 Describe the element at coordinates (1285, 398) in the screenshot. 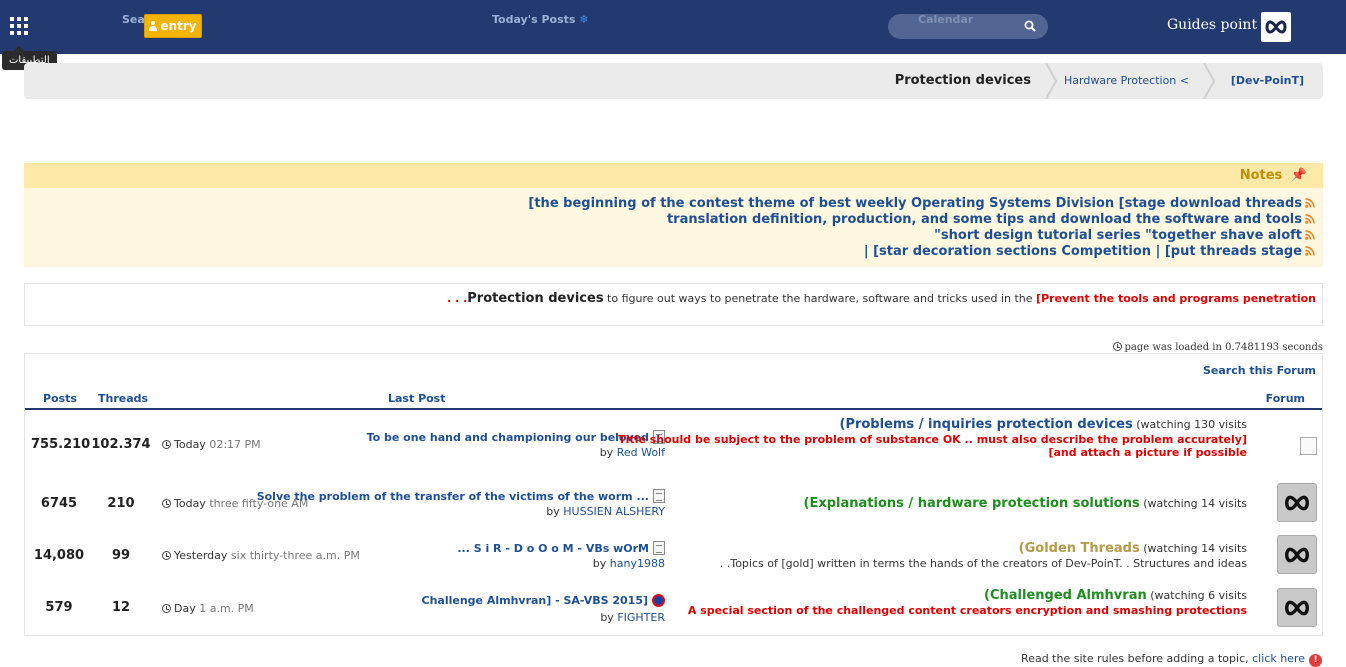

I see `column-header-forum: Forum` at that location.